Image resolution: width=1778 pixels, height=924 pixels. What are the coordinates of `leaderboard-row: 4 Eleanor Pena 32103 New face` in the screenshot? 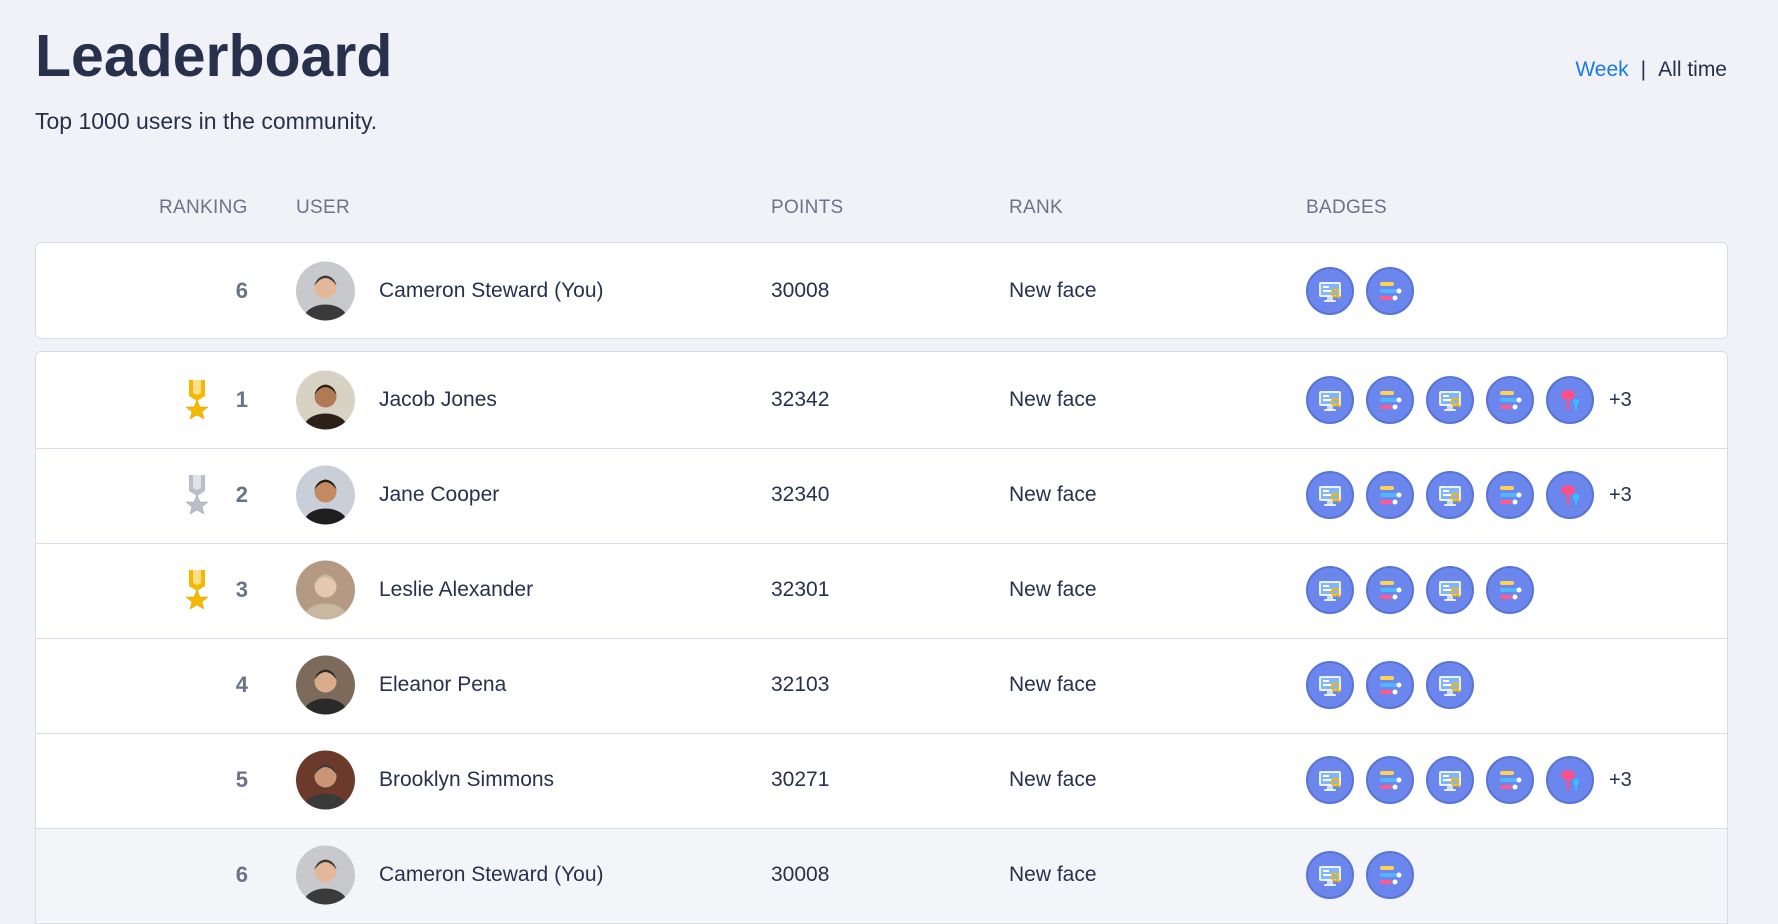 It's located at (889, 685).